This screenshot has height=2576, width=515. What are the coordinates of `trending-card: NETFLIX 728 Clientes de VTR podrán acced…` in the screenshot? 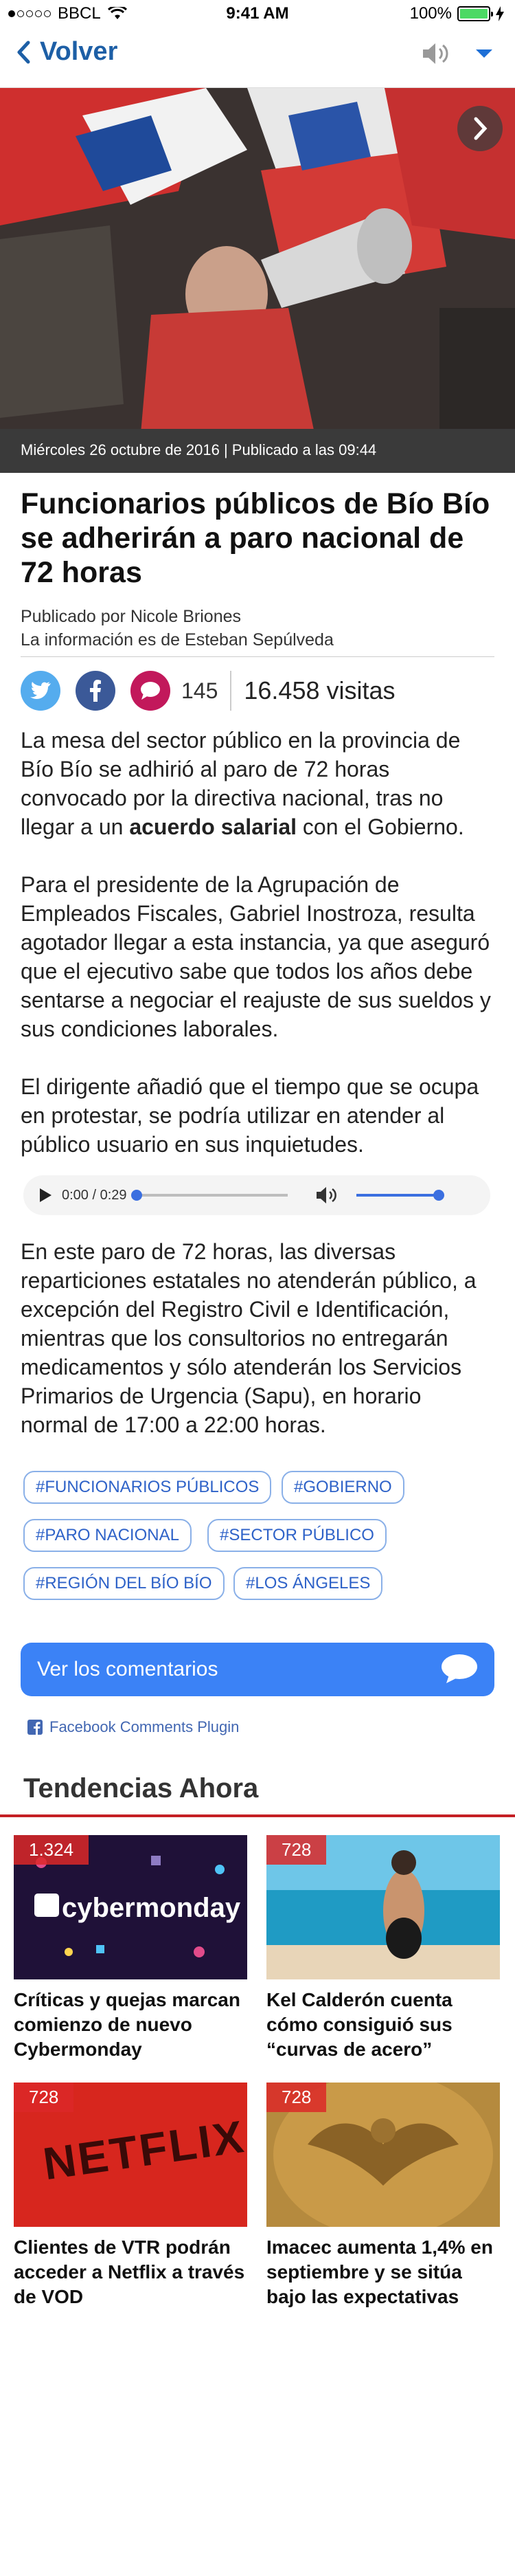 It's located at (130, 2196).